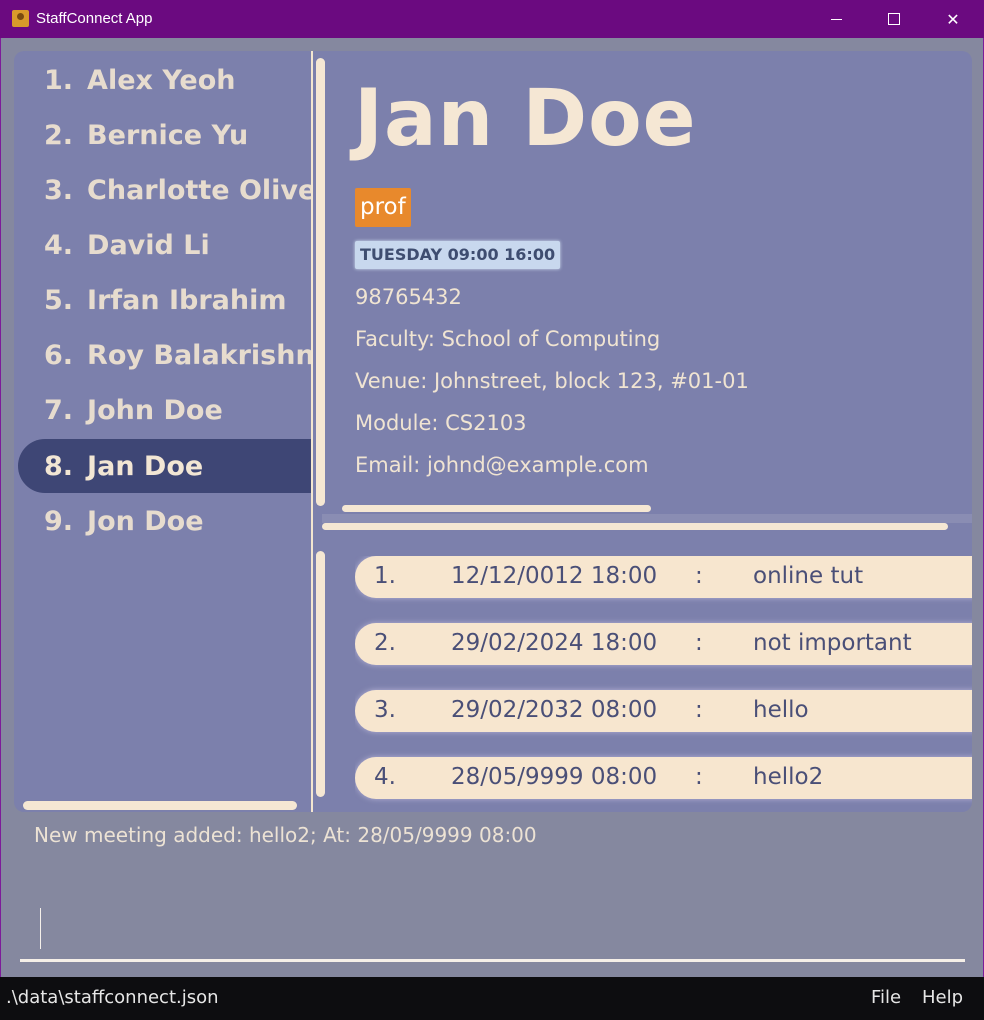  What do you see at coordinates (663, 644) in the screenshot?
I see `meeting-item: 2. 29/02/2024 18:00 : not important` at bounding box center [663, 644].